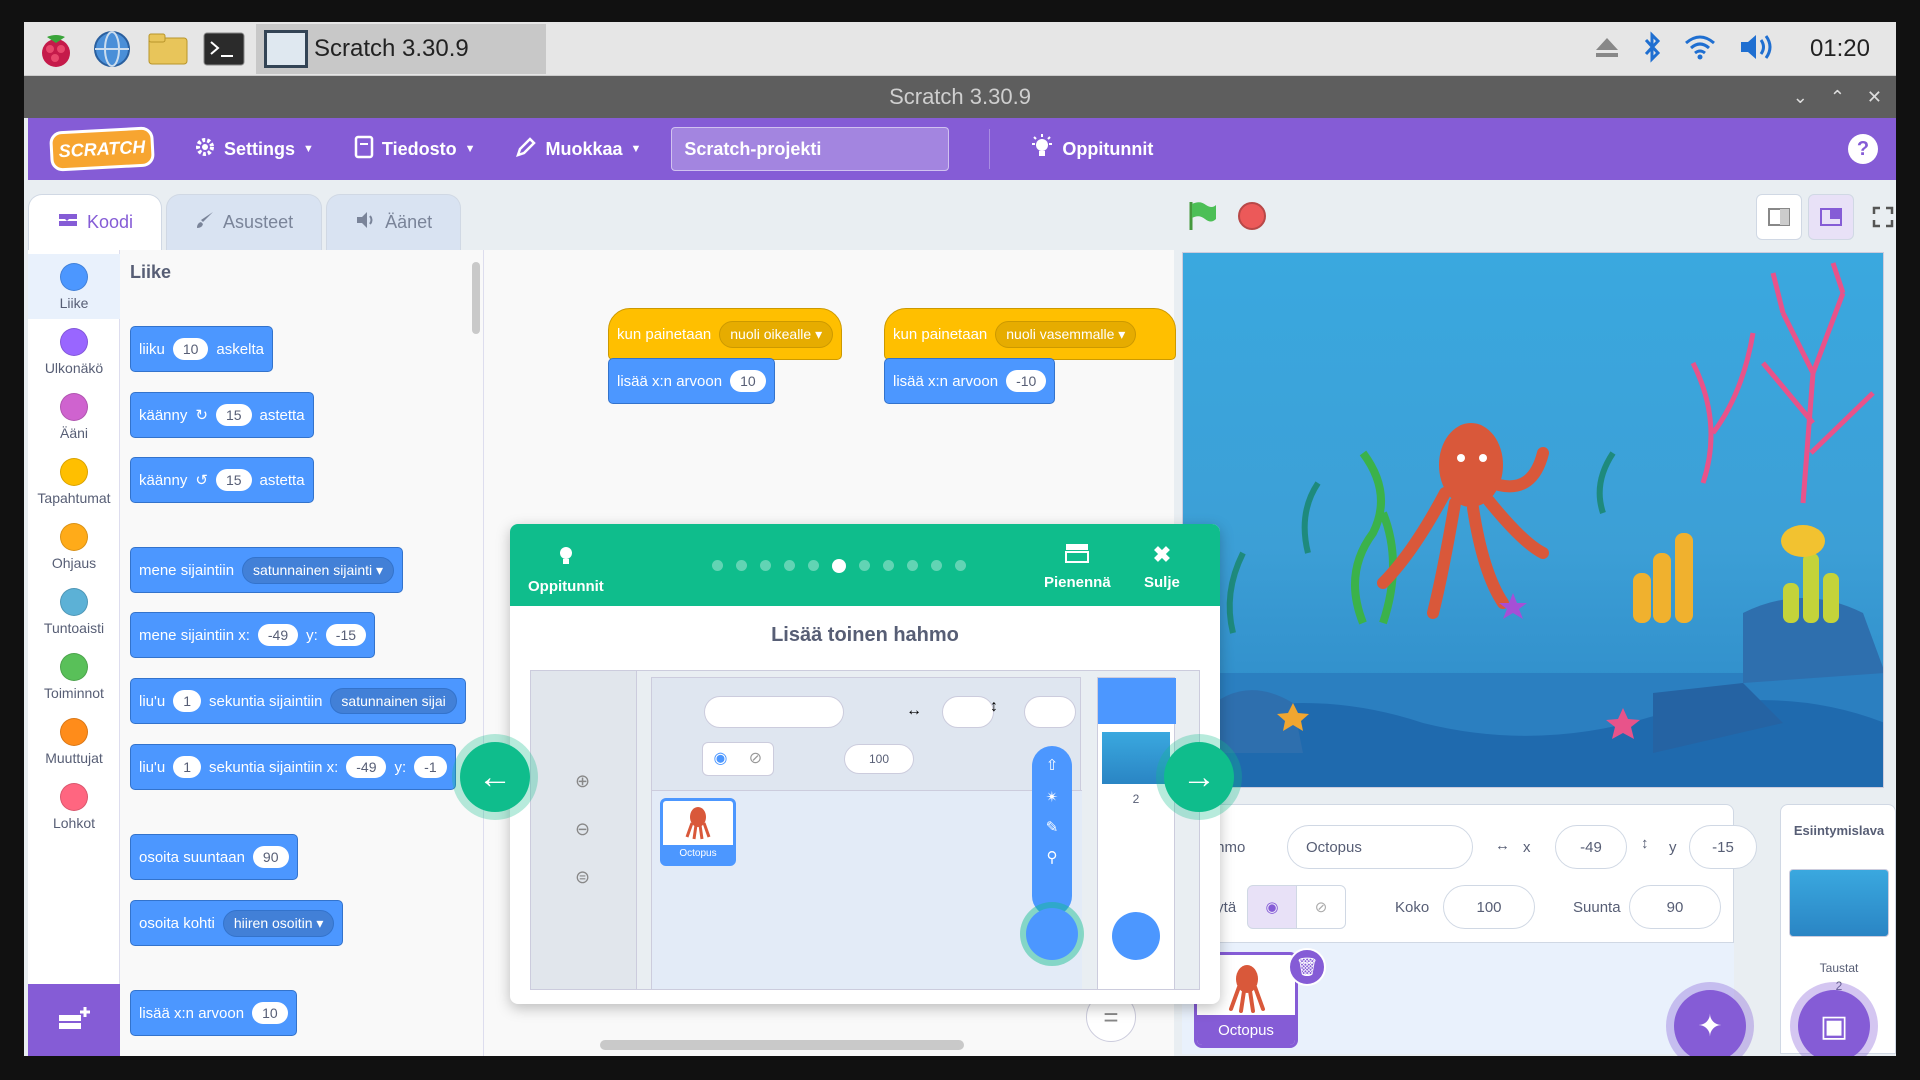 The image size is (1920, 1080). I want to click on sprite-name-input: Octopus, so click(1380, 847).